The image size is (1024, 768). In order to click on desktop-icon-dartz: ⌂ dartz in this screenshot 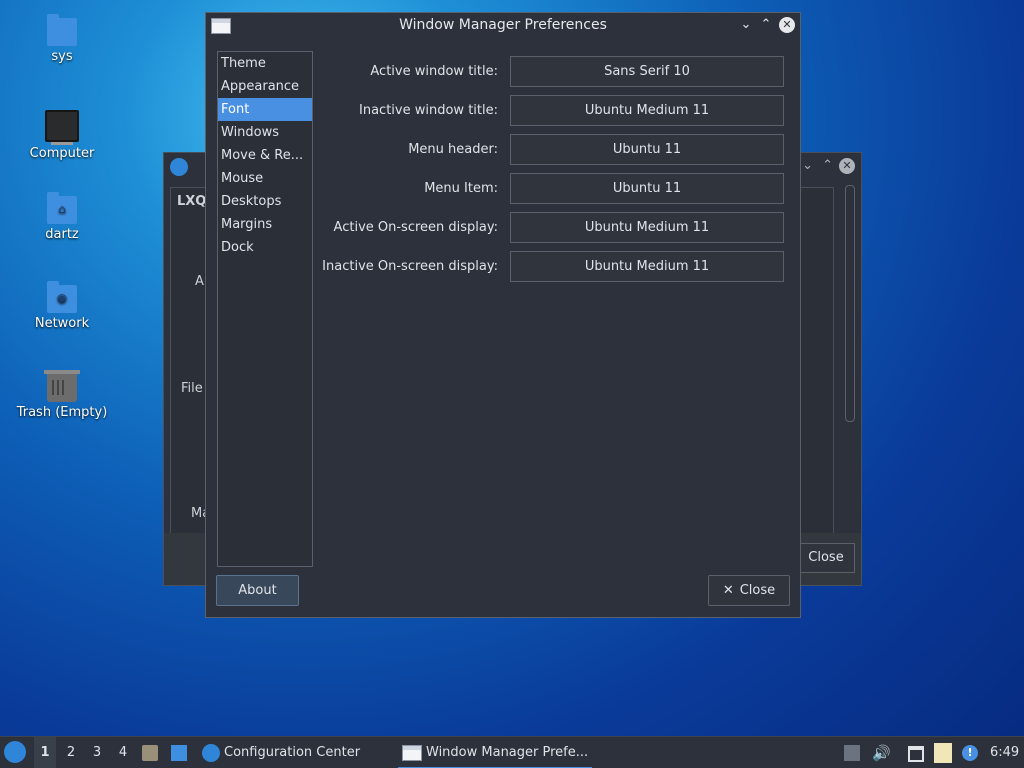, I will do `click(62, 217)`.